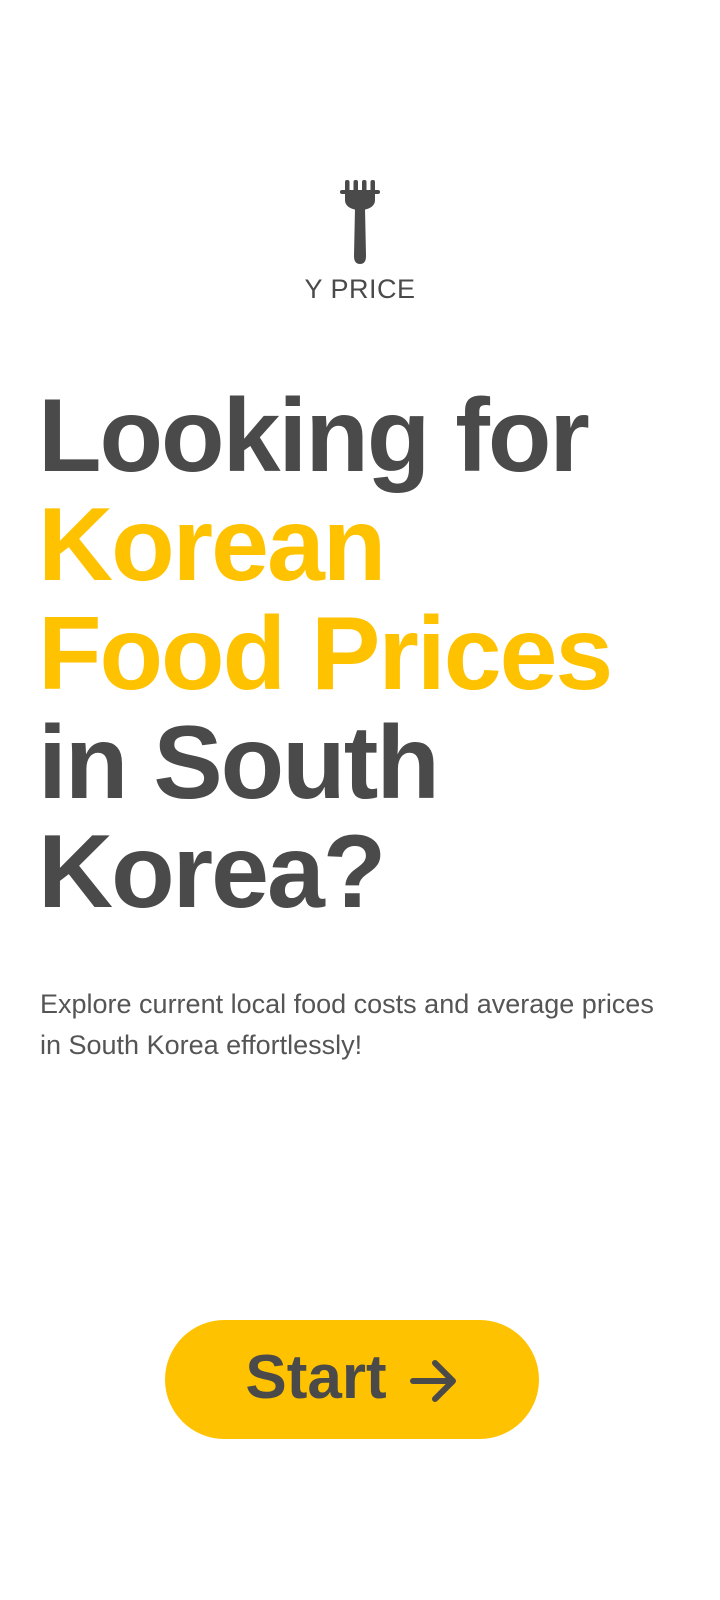 Image resolution: width=720 pixels, height=1600 pixels. I want to click on headline-line-5: Korea?, so click(212, 872).